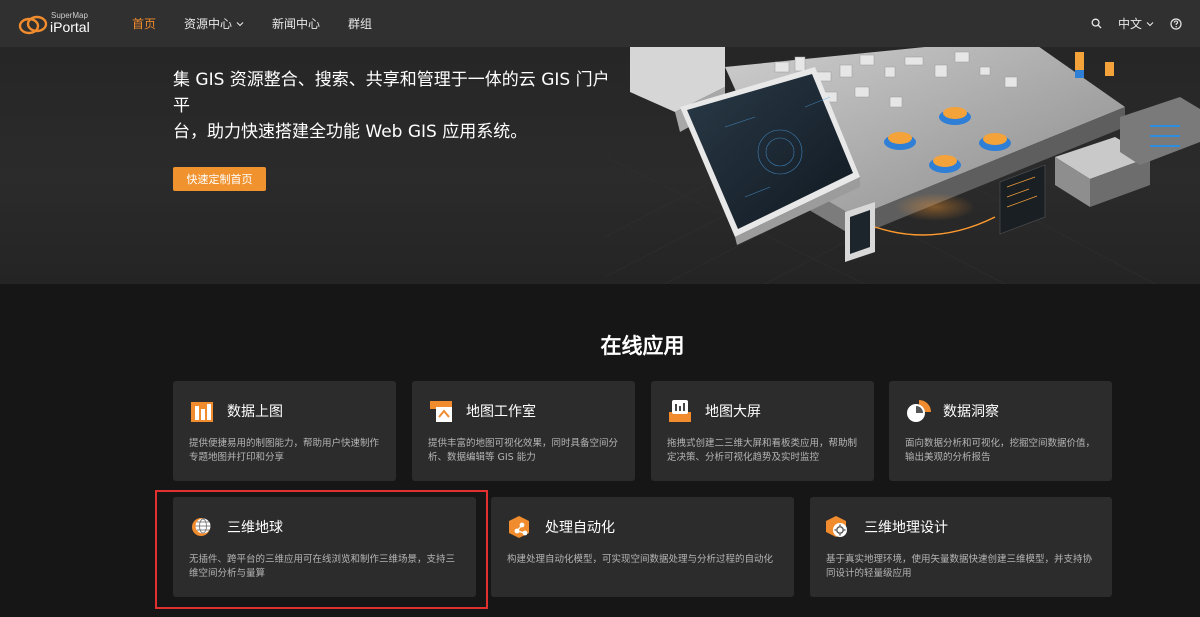  Describe the element at coordinates (919, 411) in the screenshot. I see `pie-insight-icon` at that location.